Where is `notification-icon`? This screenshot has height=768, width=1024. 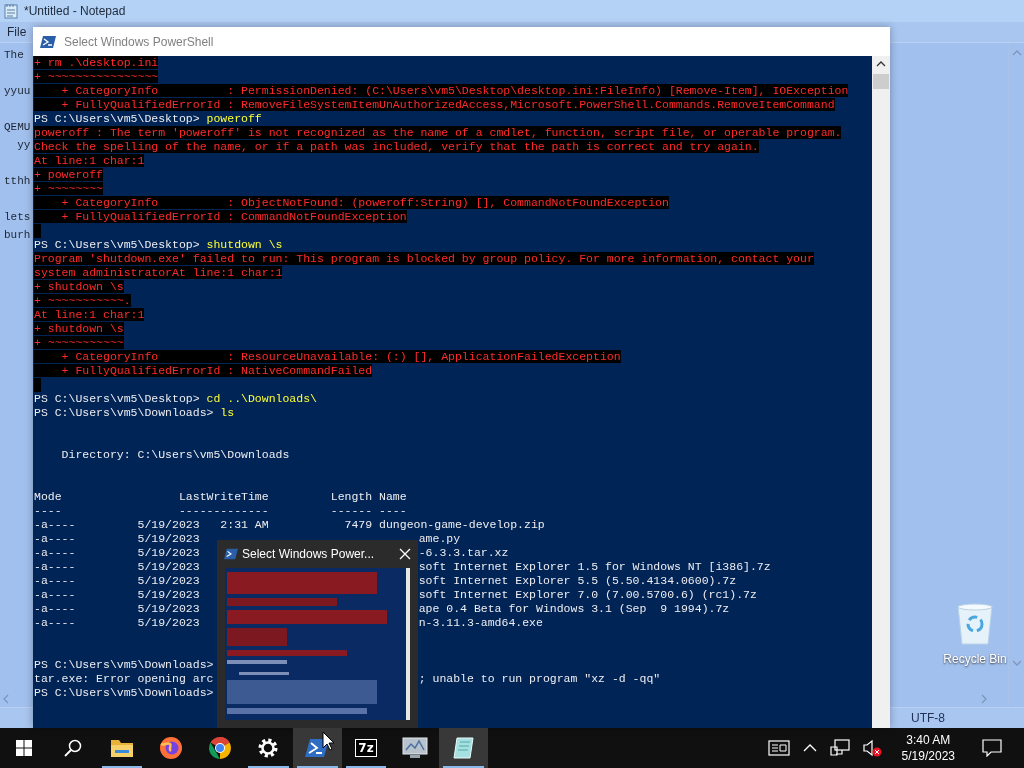 notification-icon is located at coordinates (992, 748).